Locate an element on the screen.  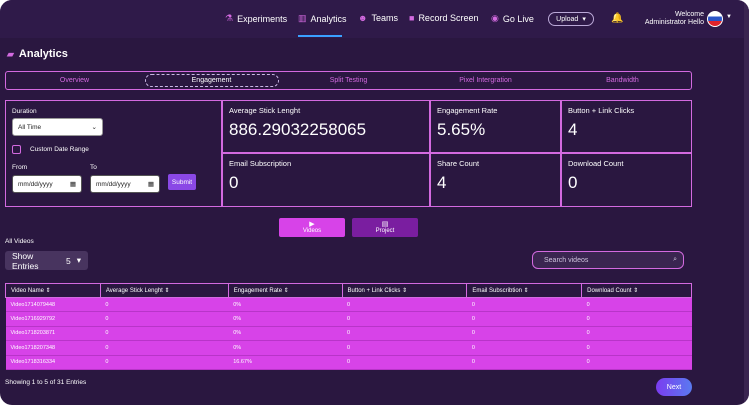
caret-down-icon: ▼ is located at coordinates (729, 17).